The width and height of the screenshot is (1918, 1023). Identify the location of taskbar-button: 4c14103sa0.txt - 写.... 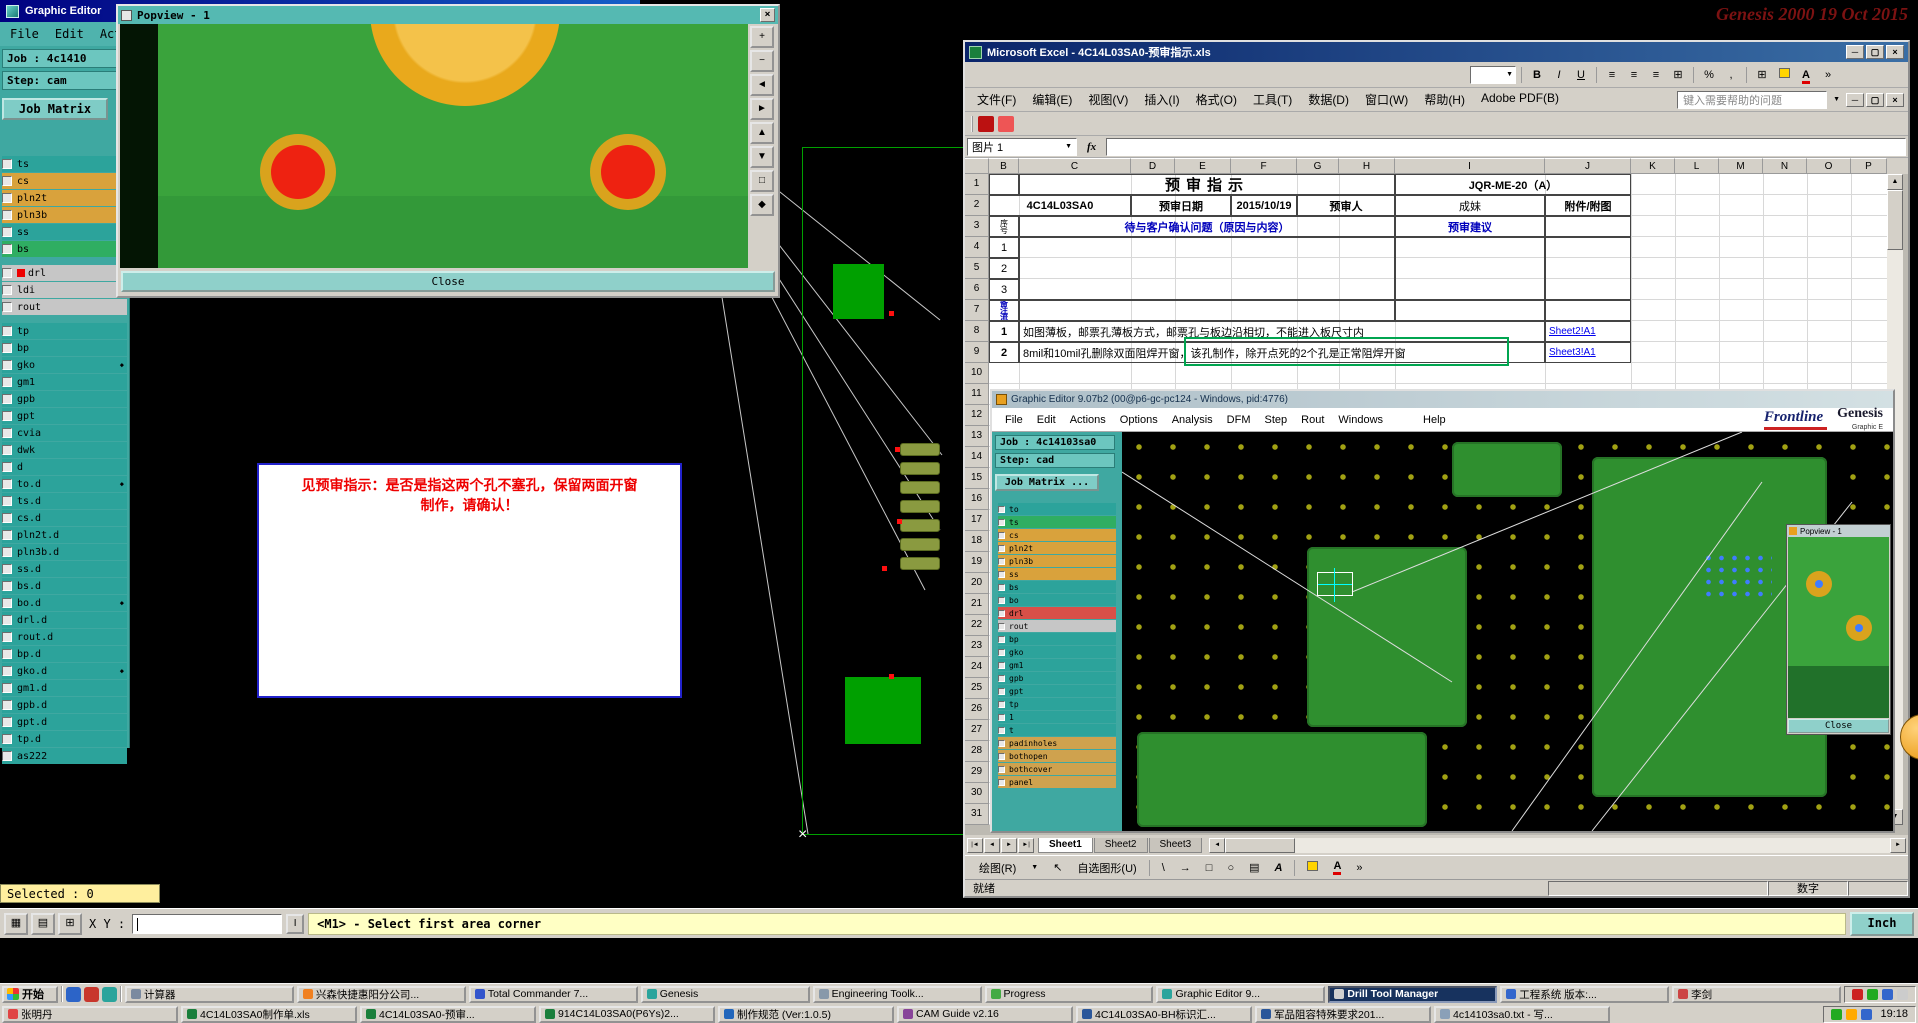
(1522, 1014).